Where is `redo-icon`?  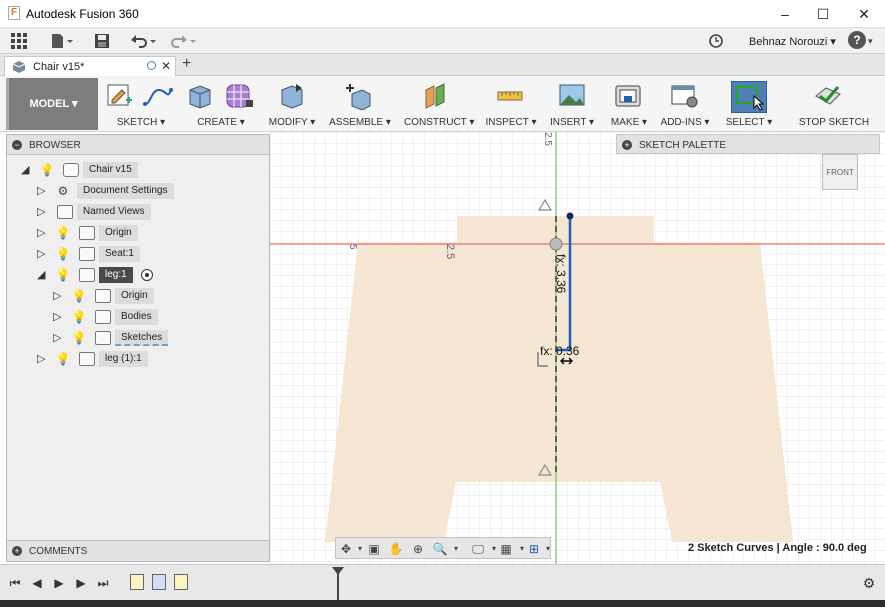
redo-icon is located at coordinates (183, 41).